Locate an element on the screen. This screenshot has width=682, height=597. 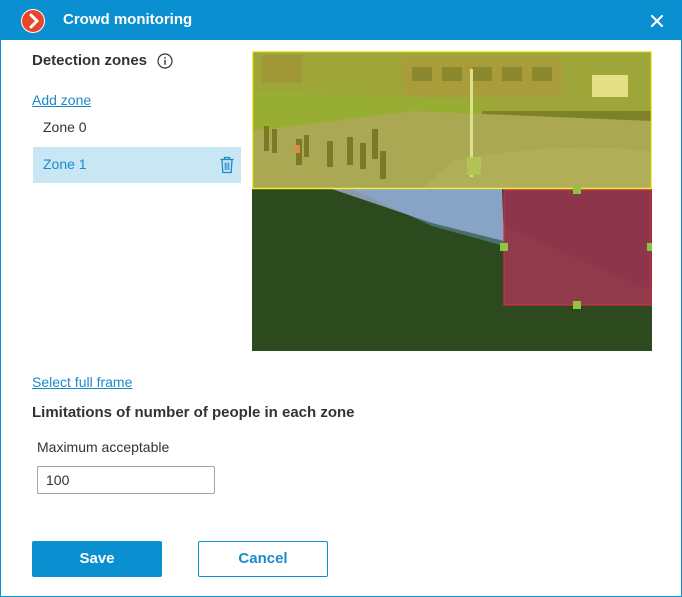
dialog-title: Crowd monitoring is located at coordinates (128, 19).